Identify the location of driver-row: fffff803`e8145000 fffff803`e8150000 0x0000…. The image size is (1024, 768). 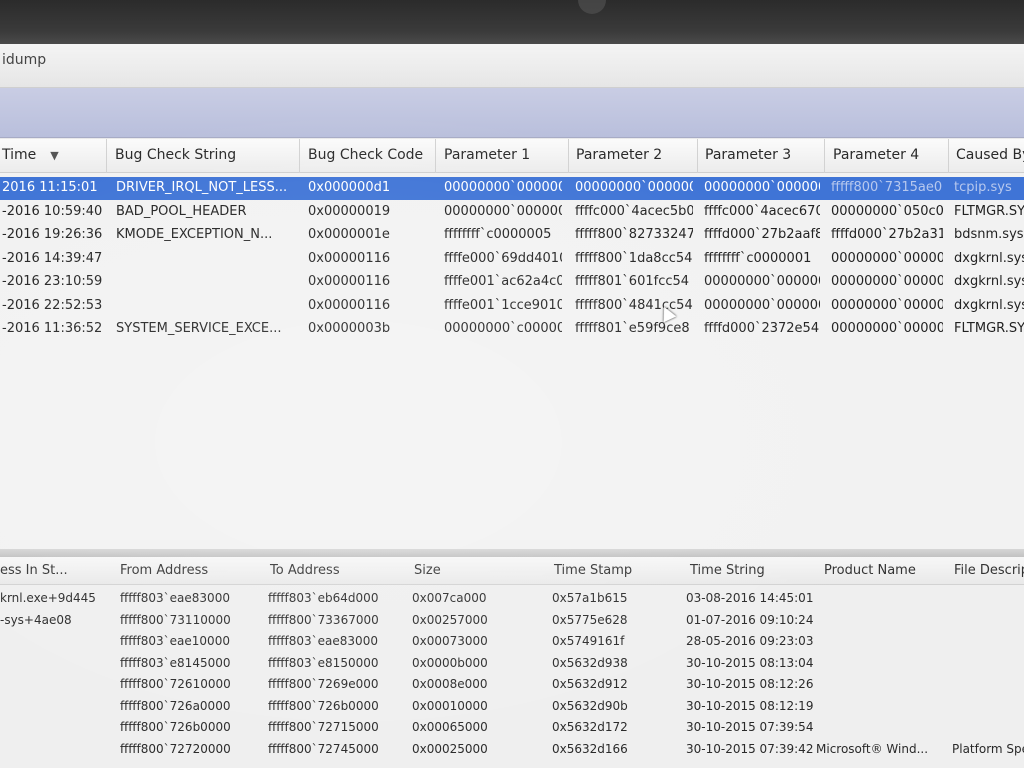
(512, 664).